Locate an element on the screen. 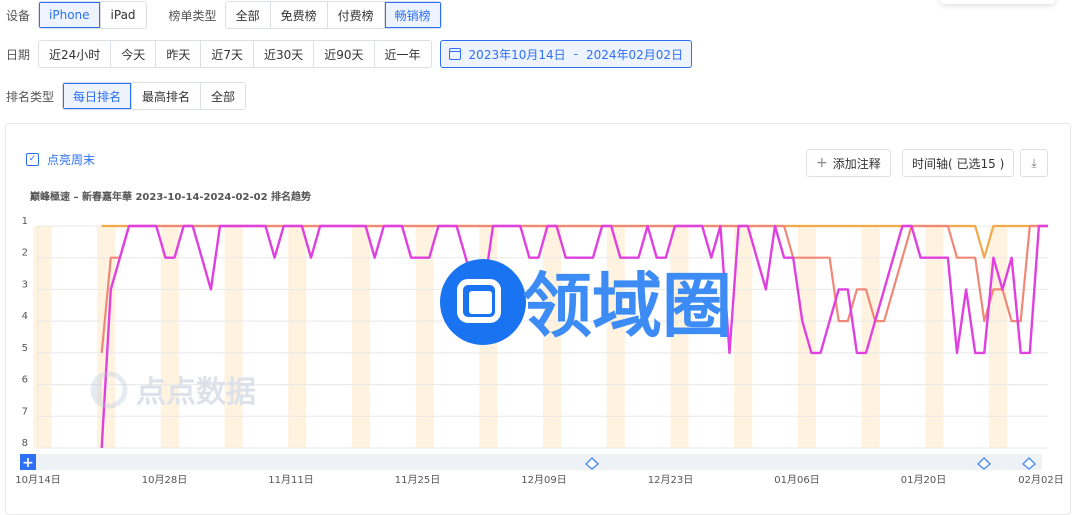 This screenshot has width=1080, height=515. y-tick-label: 6 is located at coordinates (25, 380).